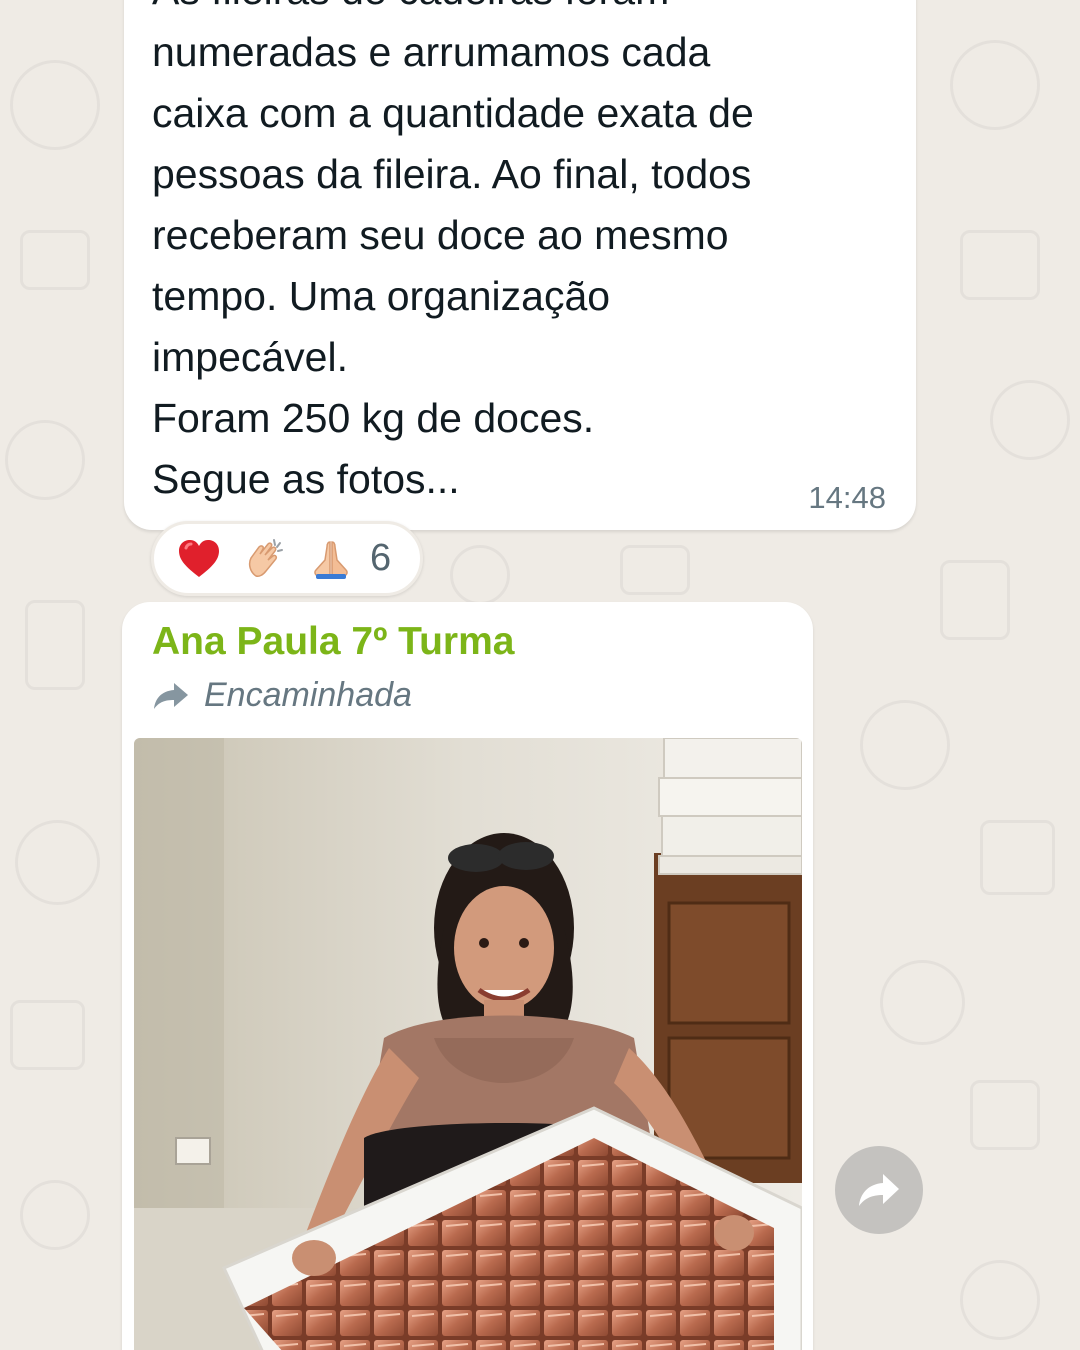 The height and width of the screenshot is (1350, 1080). I want to click on forward-arrow-icon, so click(879, 1190).